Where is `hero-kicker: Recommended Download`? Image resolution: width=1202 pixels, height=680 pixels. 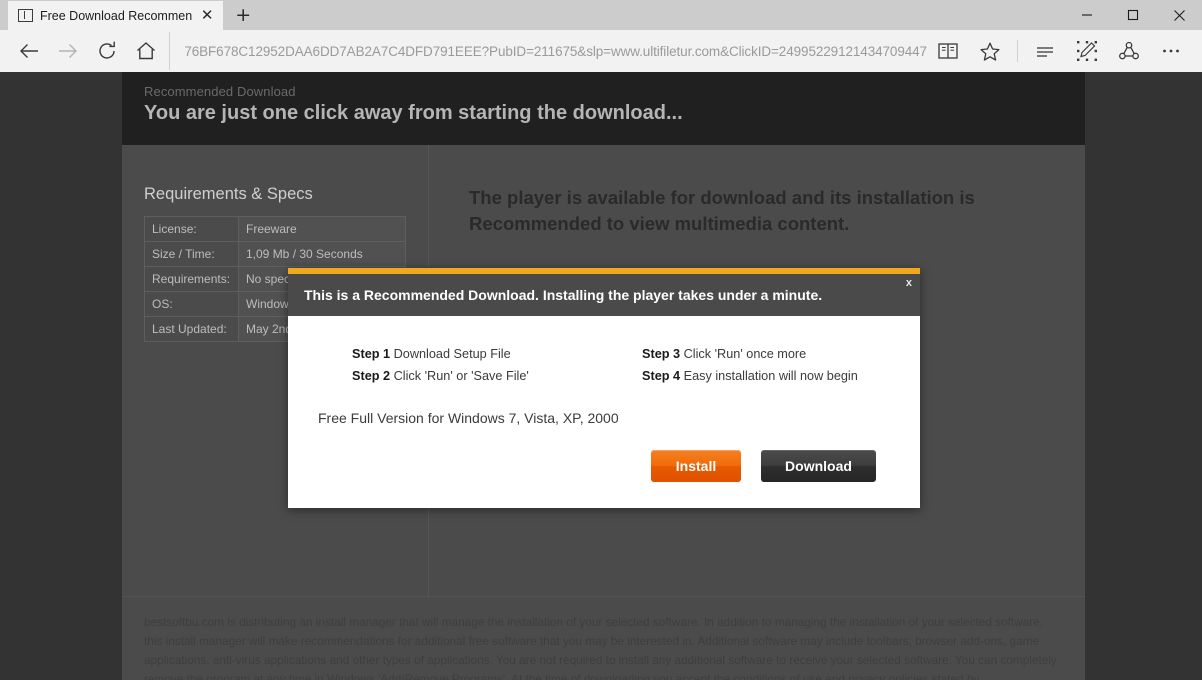
hero-kicker: Recommended Download is located at coordinates (220, 91).